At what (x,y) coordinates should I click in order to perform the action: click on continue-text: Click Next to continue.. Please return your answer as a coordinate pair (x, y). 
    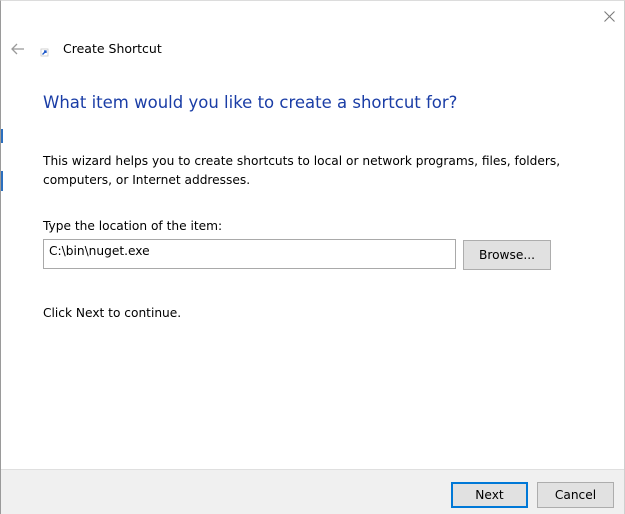
    Looking at the image, I should click on (112, 313).